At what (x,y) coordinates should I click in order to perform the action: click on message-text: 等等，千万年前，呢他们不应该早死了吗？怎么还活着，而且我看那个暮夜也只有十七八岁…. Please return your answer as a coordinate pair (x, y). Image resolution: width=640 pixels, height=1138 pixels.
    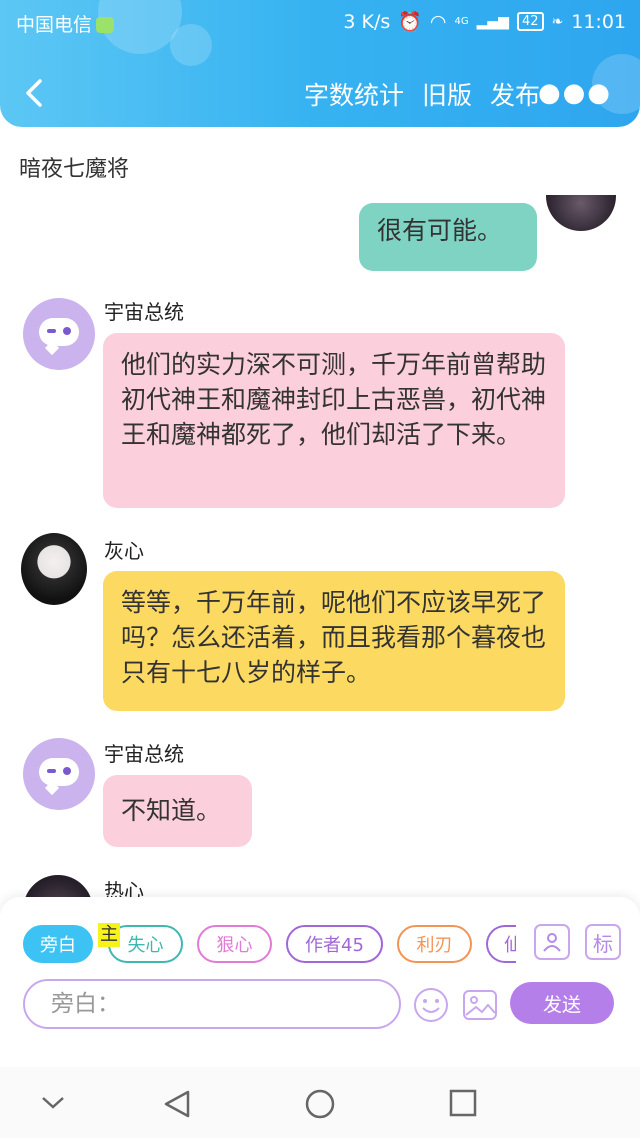
    Looking at the image, I should click on (334, 637).